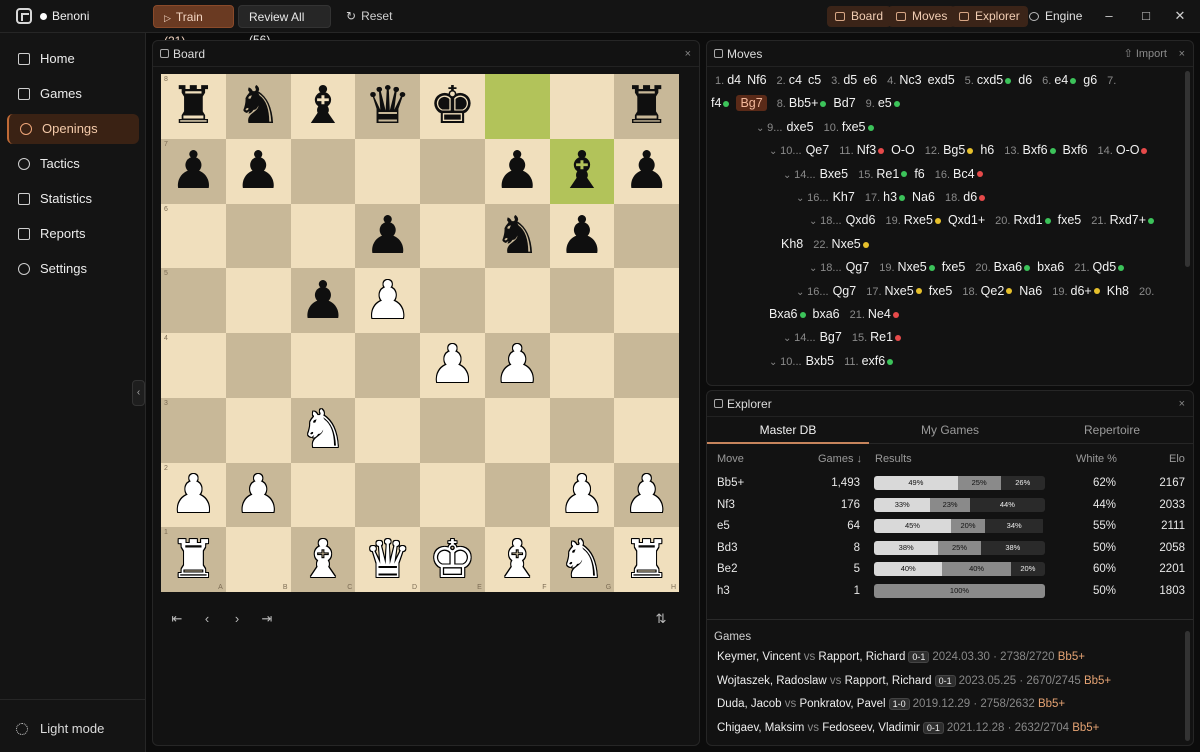 This screenshot has height=752, width=1200. Describe the element at coordinates (193, 430) in the screenshot. I see `square-a3: 3` at that location.